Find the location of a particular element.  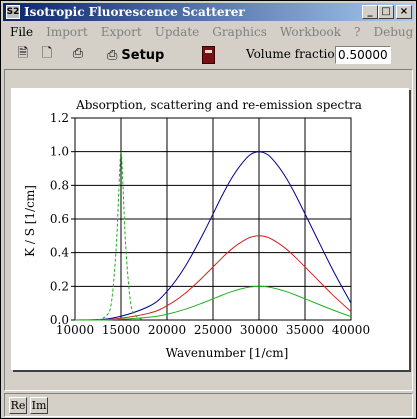

minimize-button: _ is located at coordinates (370, 12).